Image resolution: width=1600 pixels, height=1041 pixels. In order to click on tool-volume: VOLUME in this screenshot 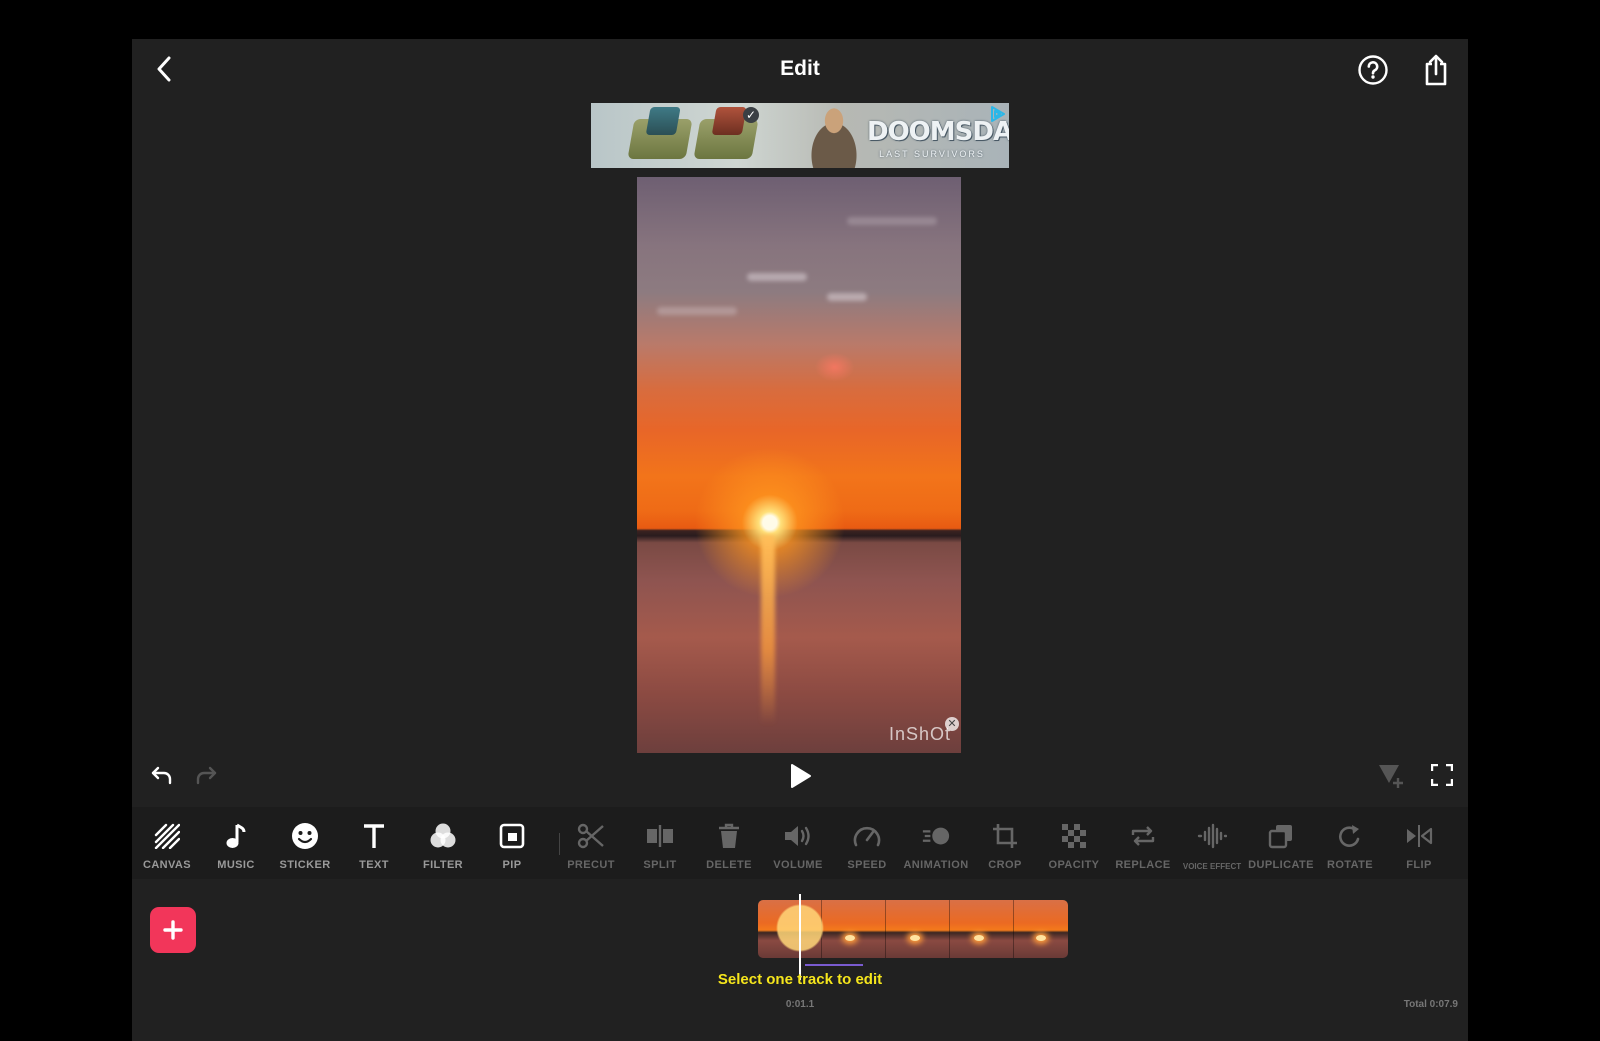, I will do `click(798, 845)`.